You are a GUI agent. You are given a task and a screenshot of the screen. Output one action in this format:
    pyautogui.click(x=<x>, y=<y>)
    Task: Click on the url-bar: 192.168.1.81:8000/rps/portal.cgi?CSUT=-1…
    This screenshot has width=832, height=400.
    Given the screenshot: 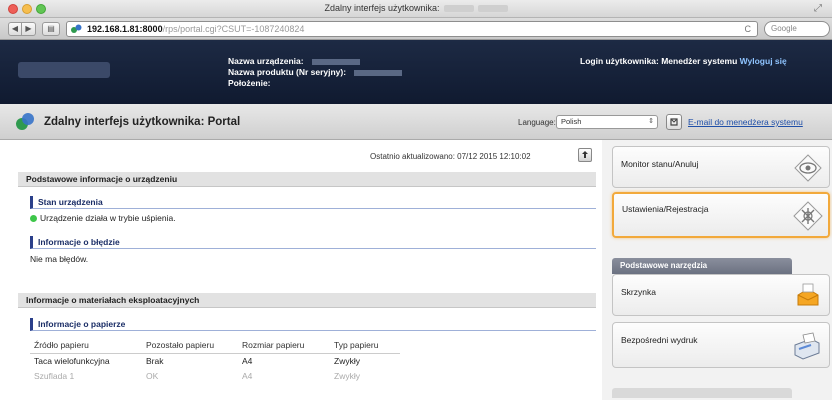 What is the action you would take?
    pyautogui.click(x=412, y=29)
    